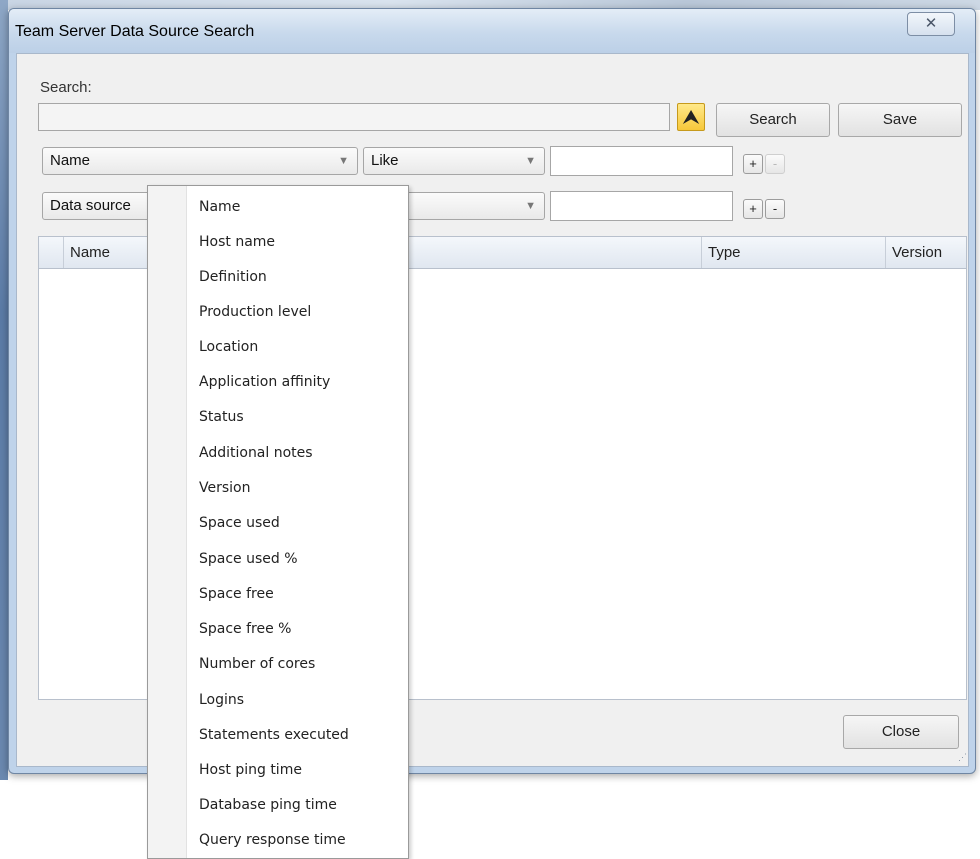 This screenshot has height=859, width=980. Describe the element at coordinates (297, 453) in the screenshot. I see `dropdown-item-additional-notes: Additional notes` at that location.